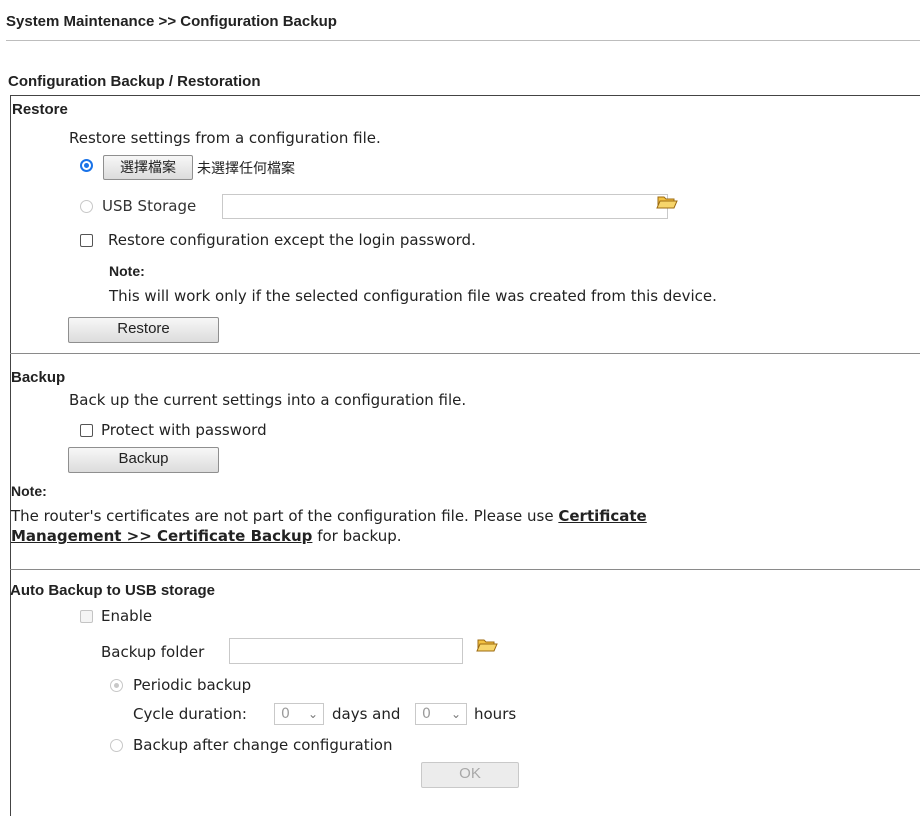 The image size is (920, 816). What do you see at coordinates (116, 685) in the screenshot?
I see `periodic-backup-radio` at bounding box center [116, 685].